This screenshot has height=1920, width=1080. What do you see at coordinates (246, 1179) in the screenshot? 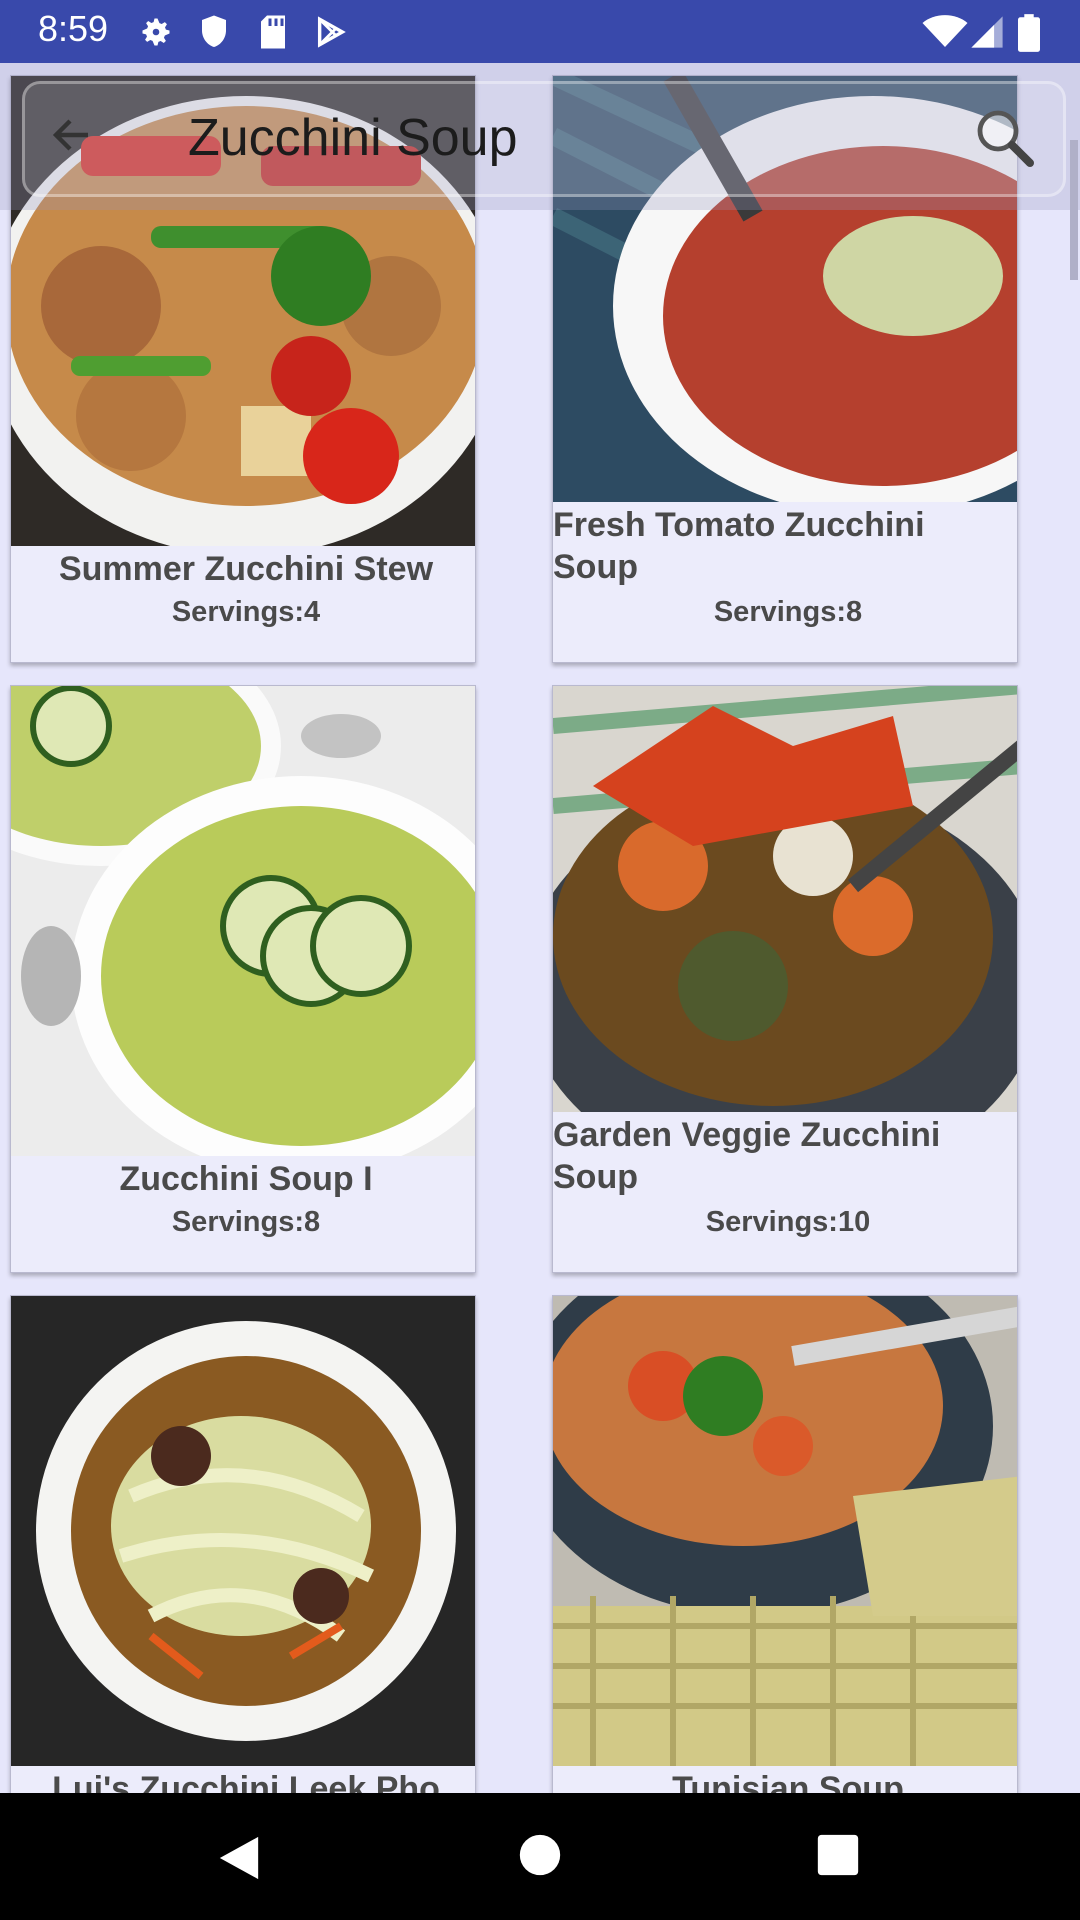
I see `recipe-title: Zucchini Soup I` at bounding box center [246, 1179].